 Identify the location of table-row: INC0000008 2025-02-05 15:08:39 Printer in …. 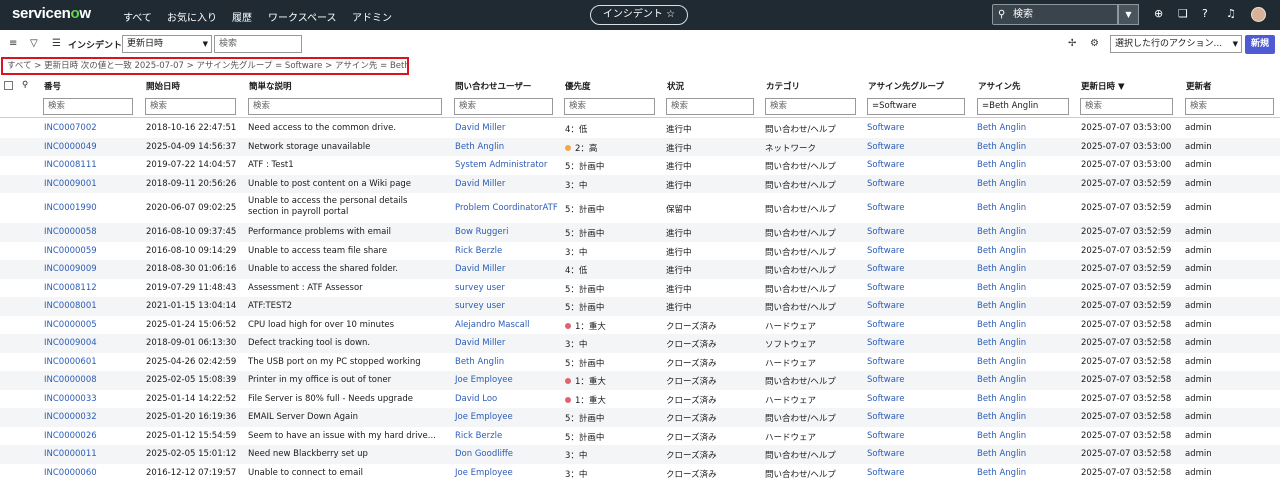
(640, 380).